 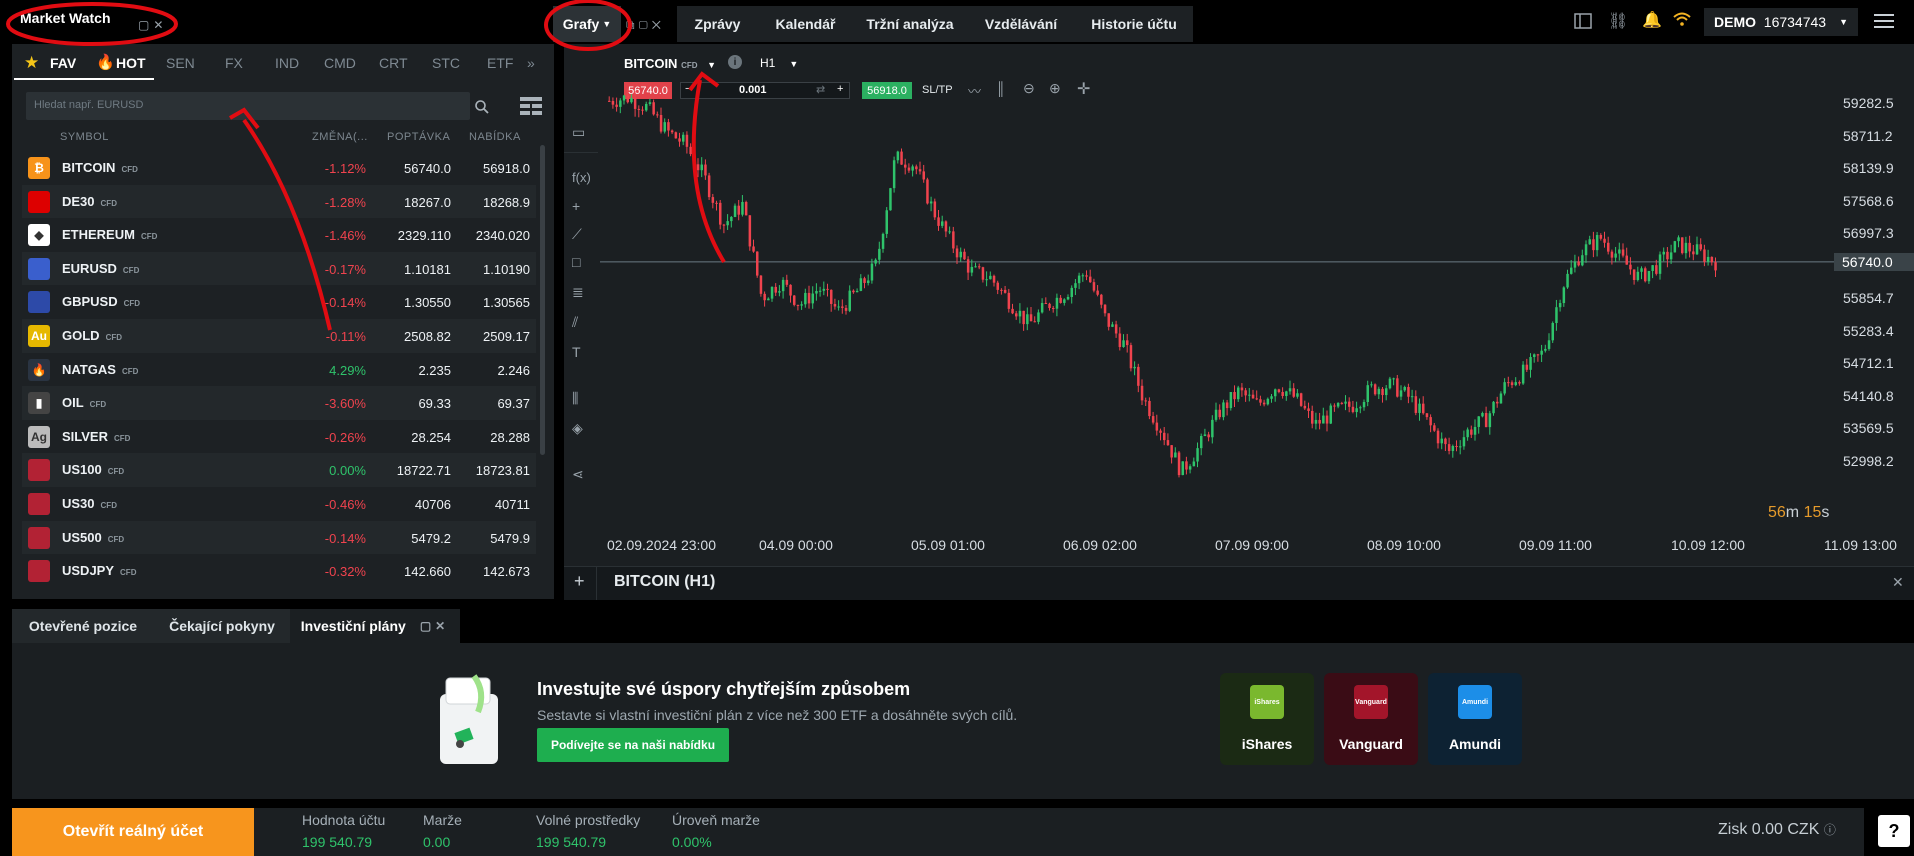 I want to click on indicators-icon: ⫼, so click(x=575, y=398).